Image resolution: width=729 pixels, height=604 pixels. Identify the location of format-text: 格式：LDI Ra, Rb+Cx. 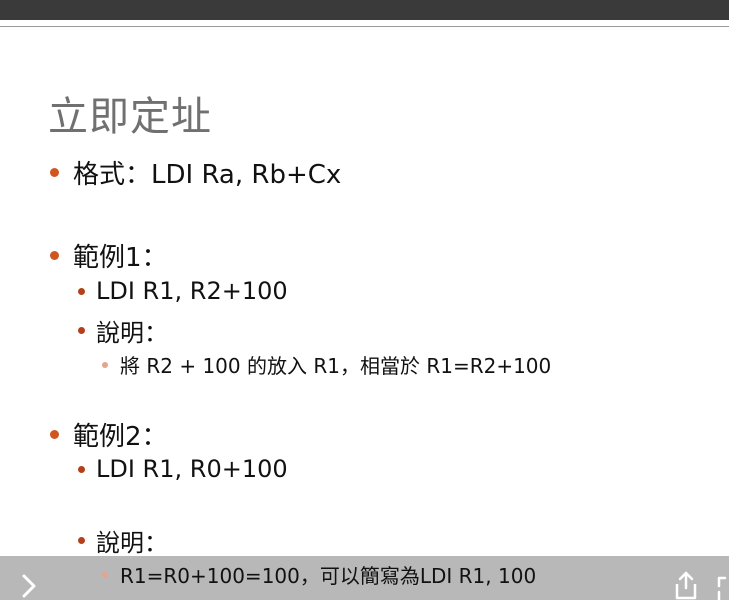
(207, 175).